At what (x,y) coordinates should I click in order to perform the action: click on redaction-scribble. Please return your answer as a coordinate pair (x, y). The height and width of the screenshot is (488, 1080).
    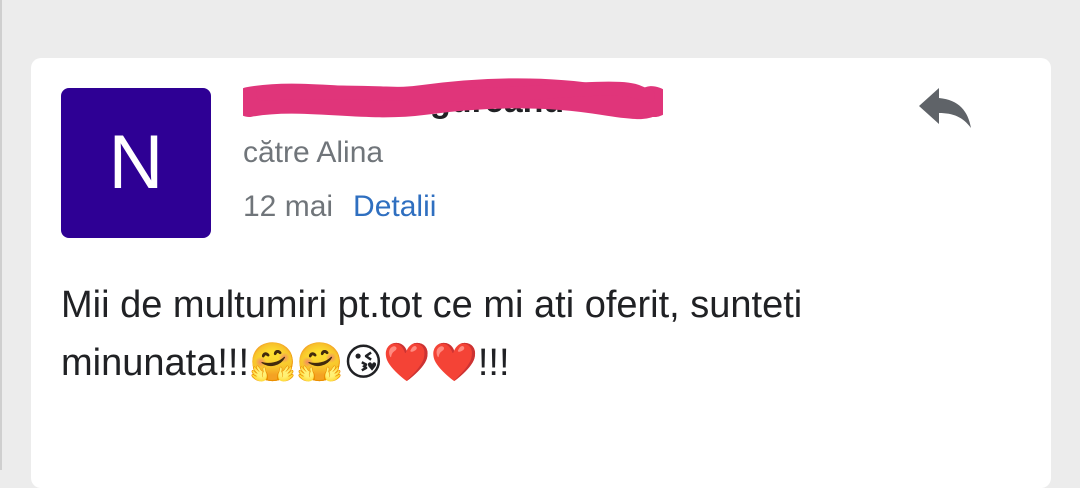
    Looking at the image, I should click on (453, 99).